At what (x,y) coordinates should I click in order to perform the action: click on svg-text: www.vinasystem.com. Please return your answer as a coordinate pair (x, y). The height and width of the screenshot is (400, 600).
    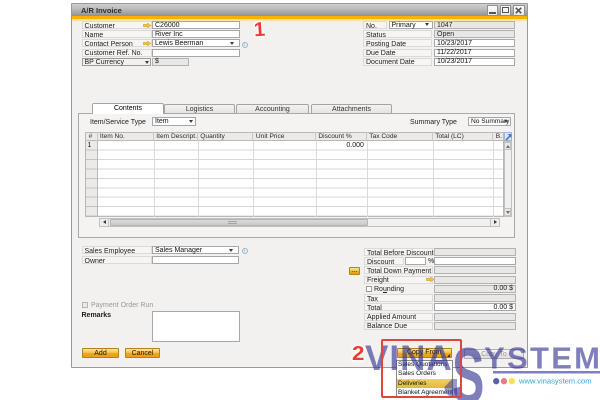
    Looking at the image, I should click on (555, 381).